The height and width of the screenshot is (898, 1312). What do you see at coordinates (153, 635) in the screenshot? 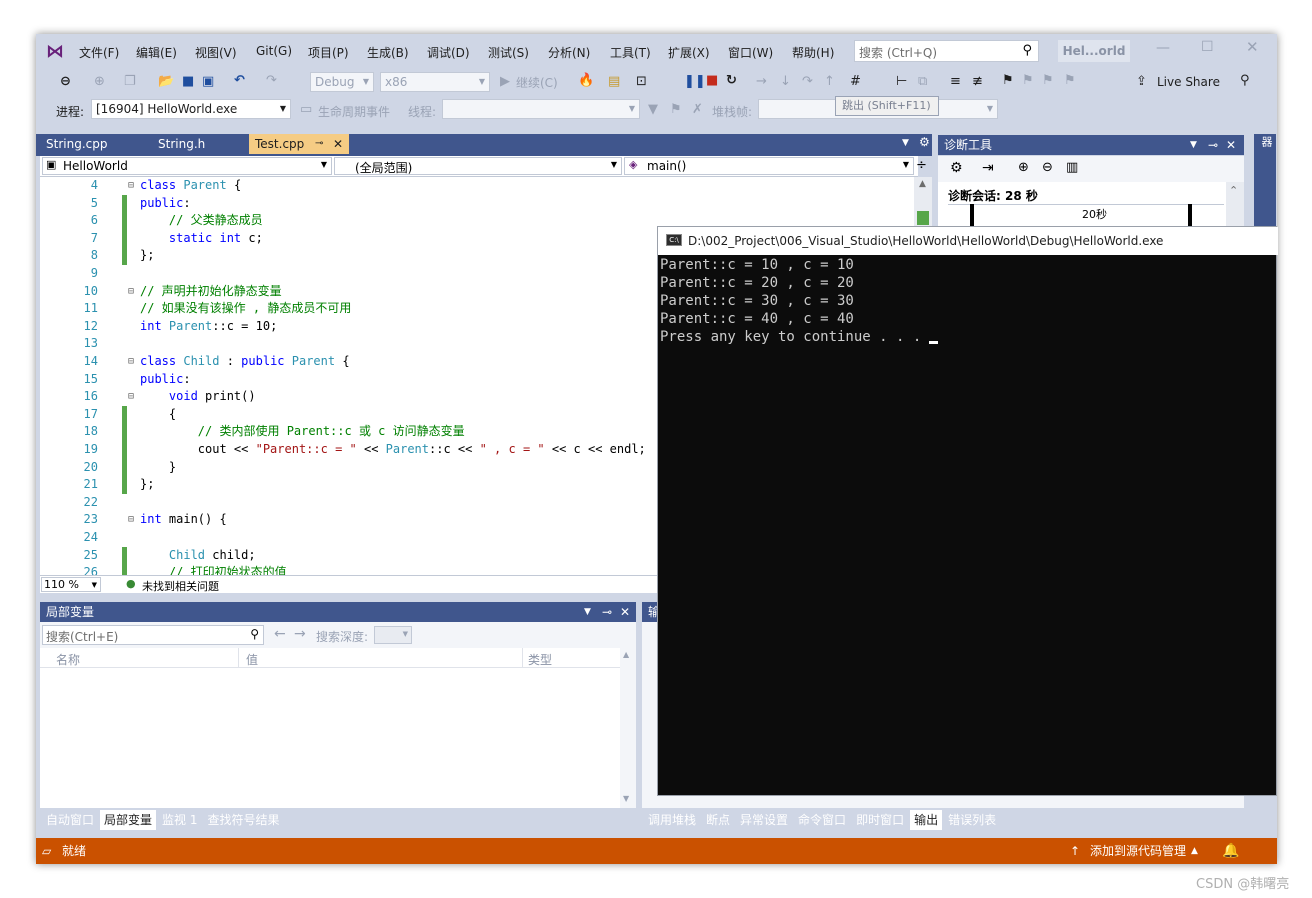
I see `locals-search-input: 搜索(Ctrl+E) ⚲` at bounding box center [153, 635].